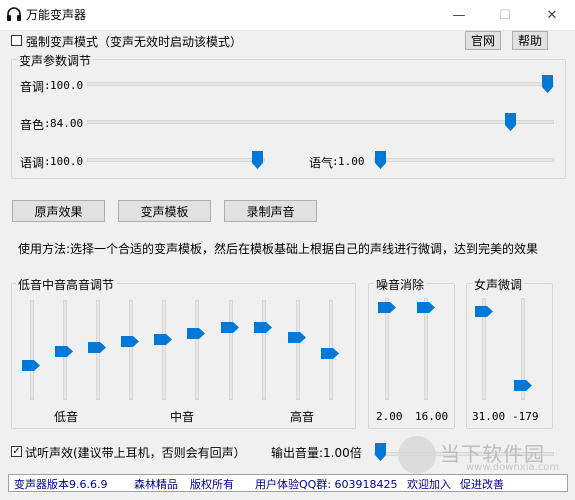 The image size is (575, 500). What do you see at coordinates (287, 15) in the screenshot?
I see `title-bar: 万能变声器 — ☐ ✕` at bounding box center [287, 15].